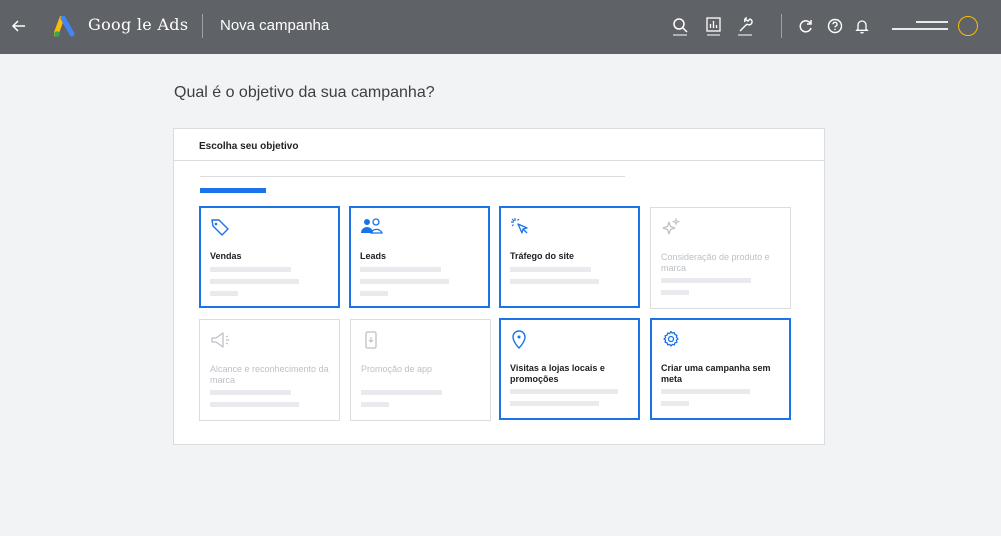  Describe the element at coordinates (65, 26) in the screenshot. I see `google-ads-logo` at that location.